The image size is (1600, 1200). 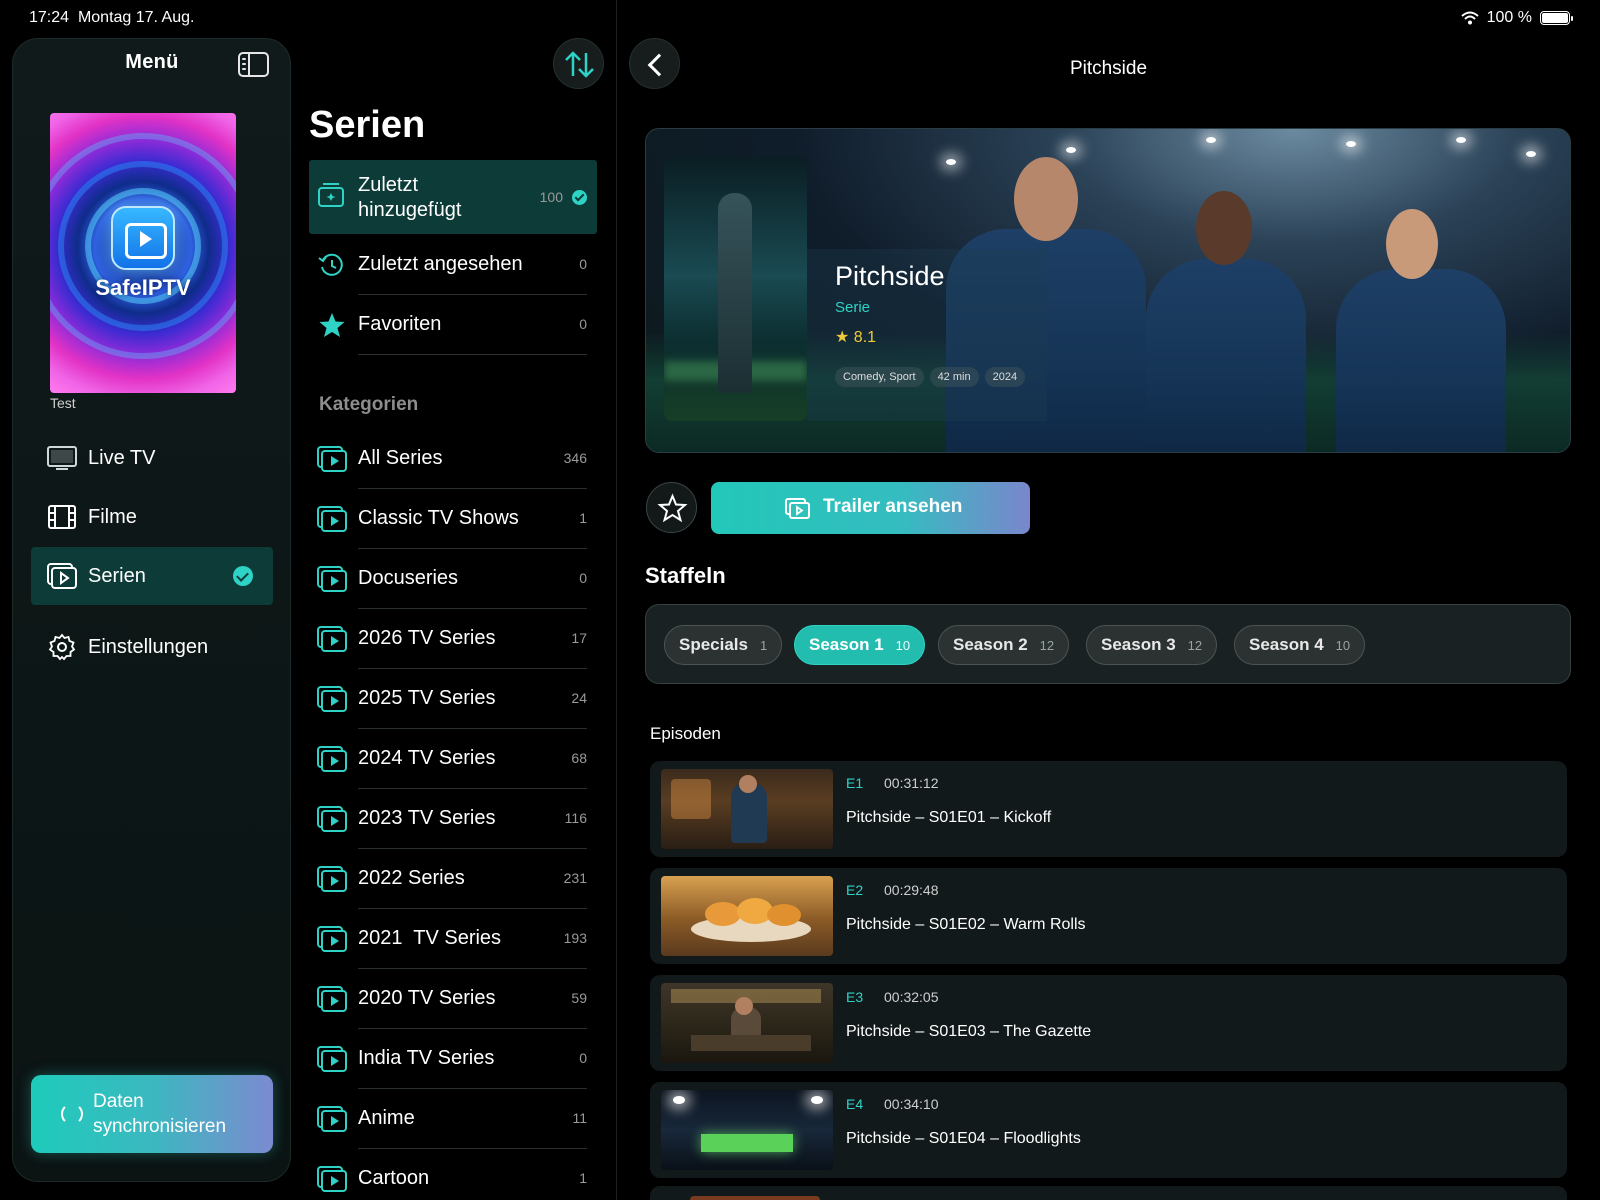 I want to click on category-item: Classic TV Shows 1, so click(x=453, y=518).